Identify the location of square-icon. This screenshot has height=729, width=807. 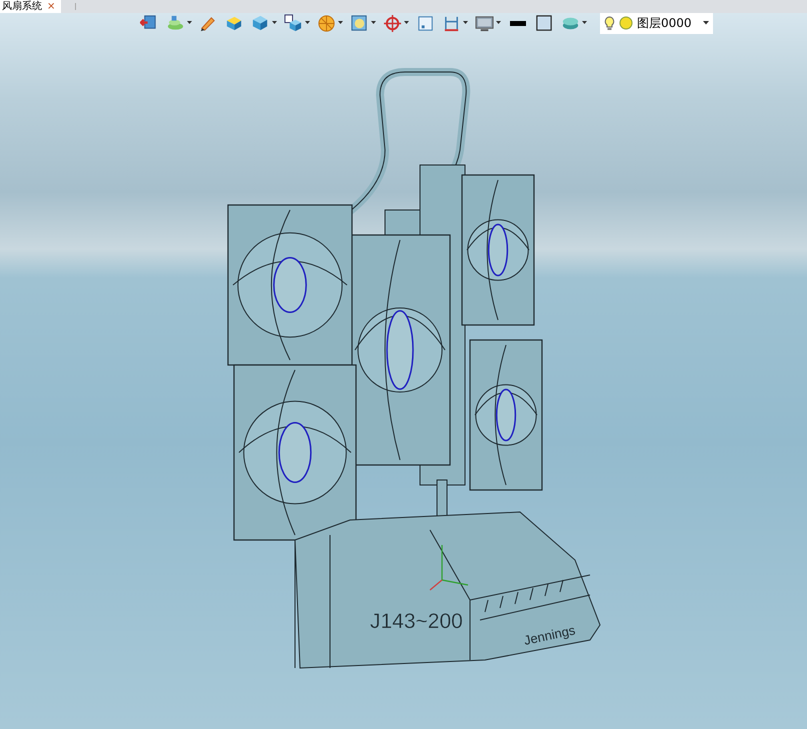
(544, 23).